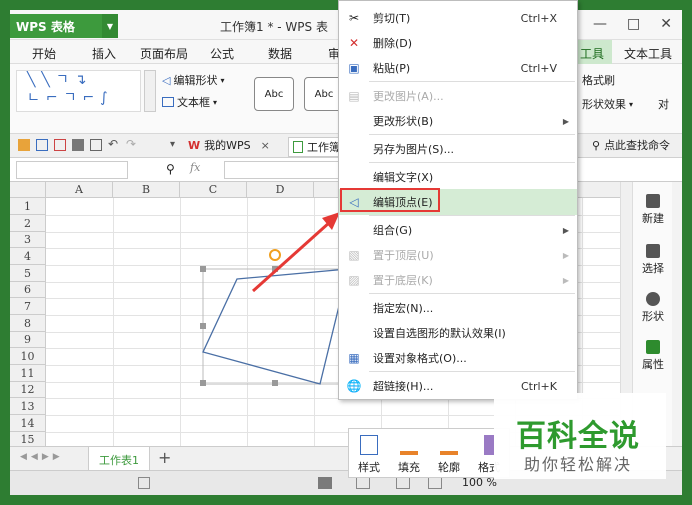  Describe the element at coordinates (393, 43) in the screenshot. I see `menu-label: 删除(D)` at that location.